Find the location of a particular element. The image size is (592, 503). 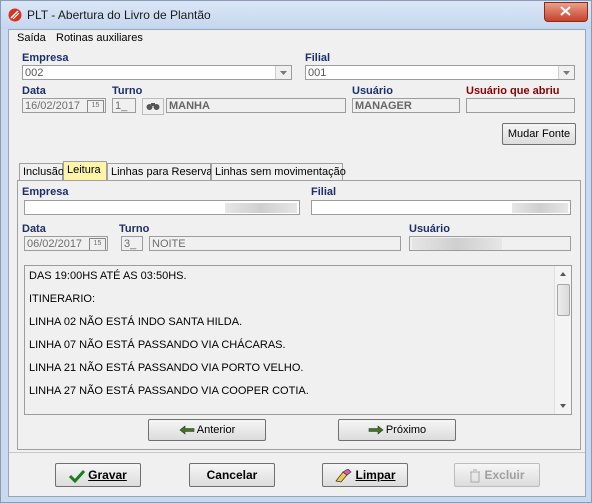

close-icon is located at coordinates (565, 11).